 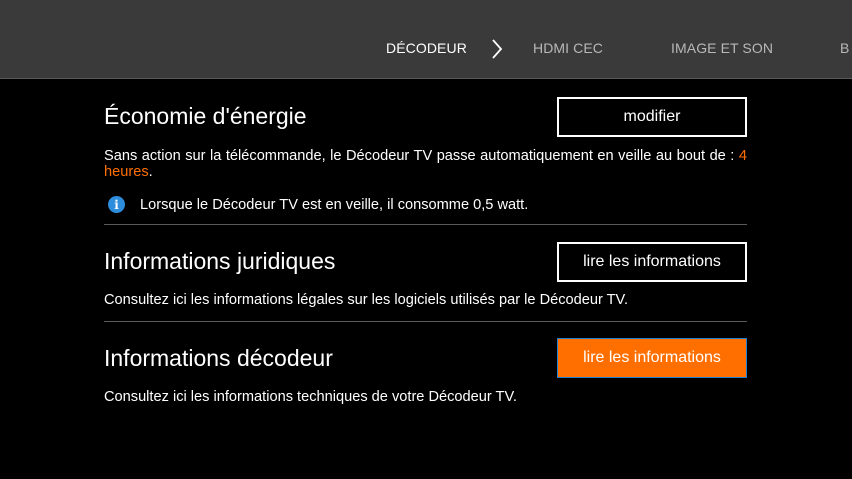 I want to click on energy-section-title: Économie d'énergie, so click(x=205, y=116).